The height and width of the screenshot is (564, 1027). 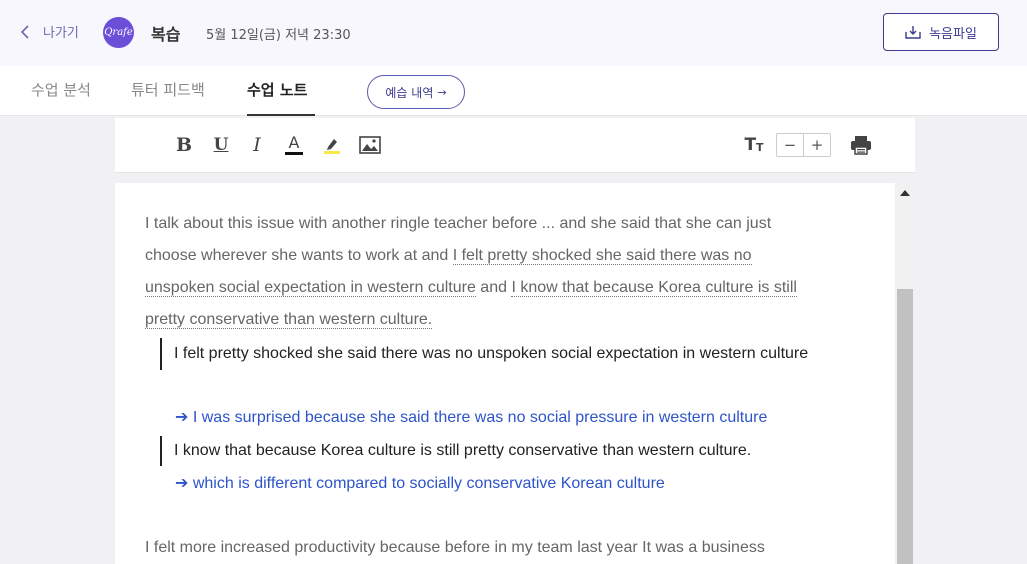 I want to click on page-title: 복습, so click(x=166, y=34).